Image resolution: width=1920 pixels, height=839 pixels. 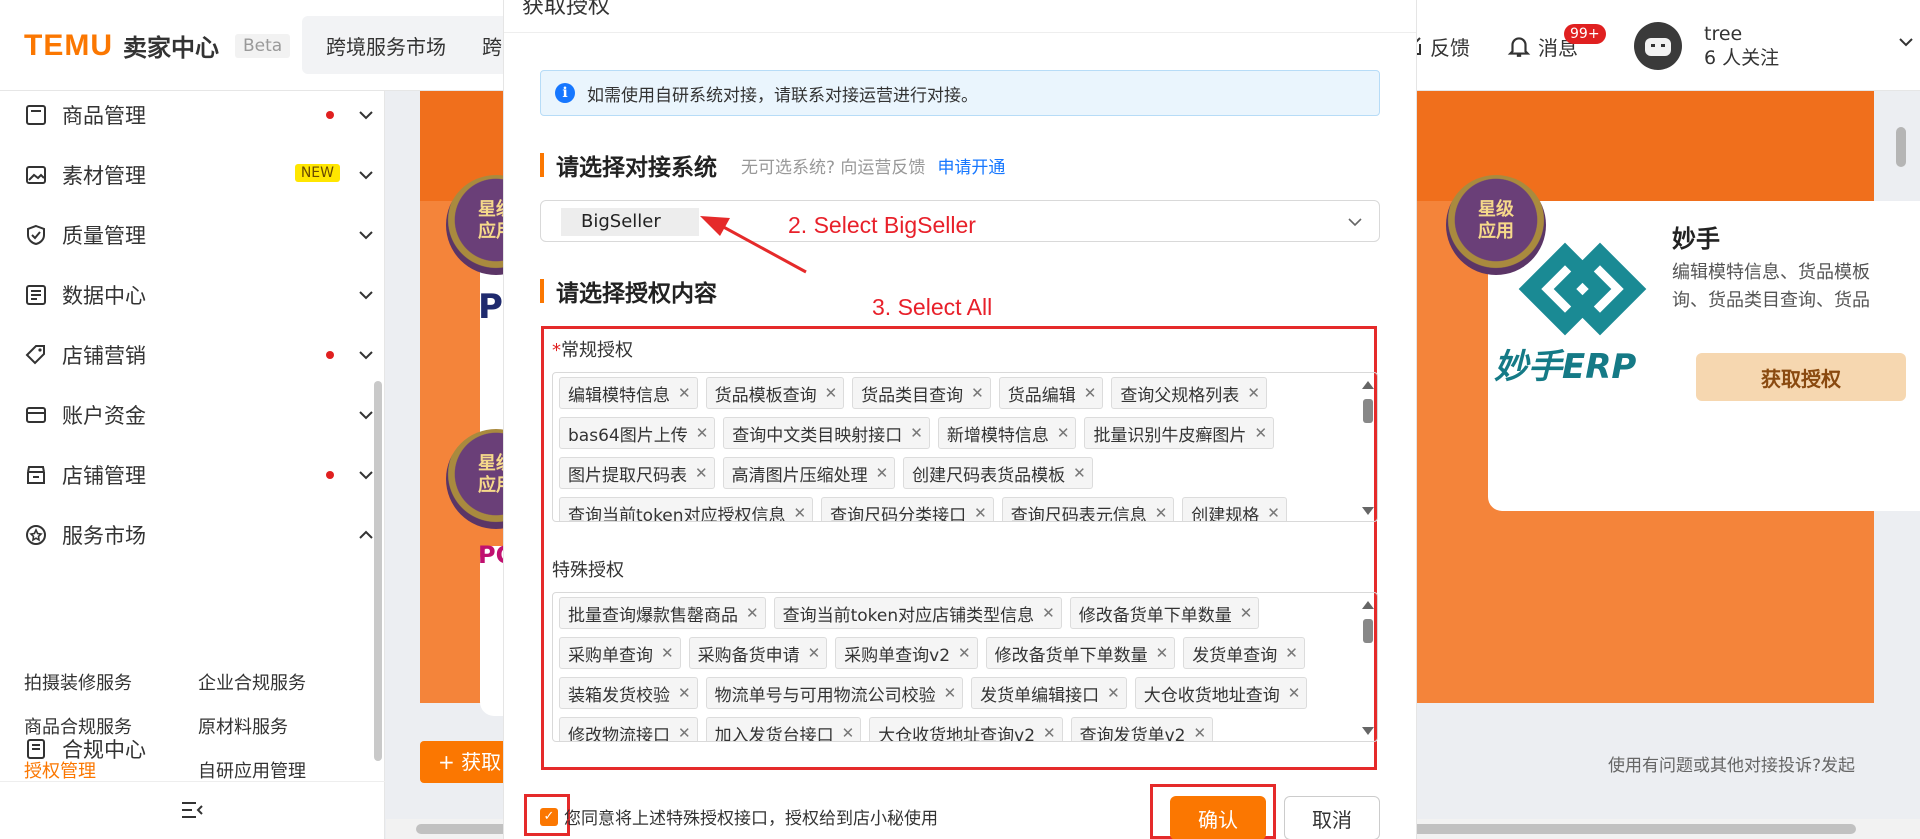 What do you see at coordinates (366, 534) in the screenshot?
I see `chevron-up-icon` at bounding box center [366, 534].